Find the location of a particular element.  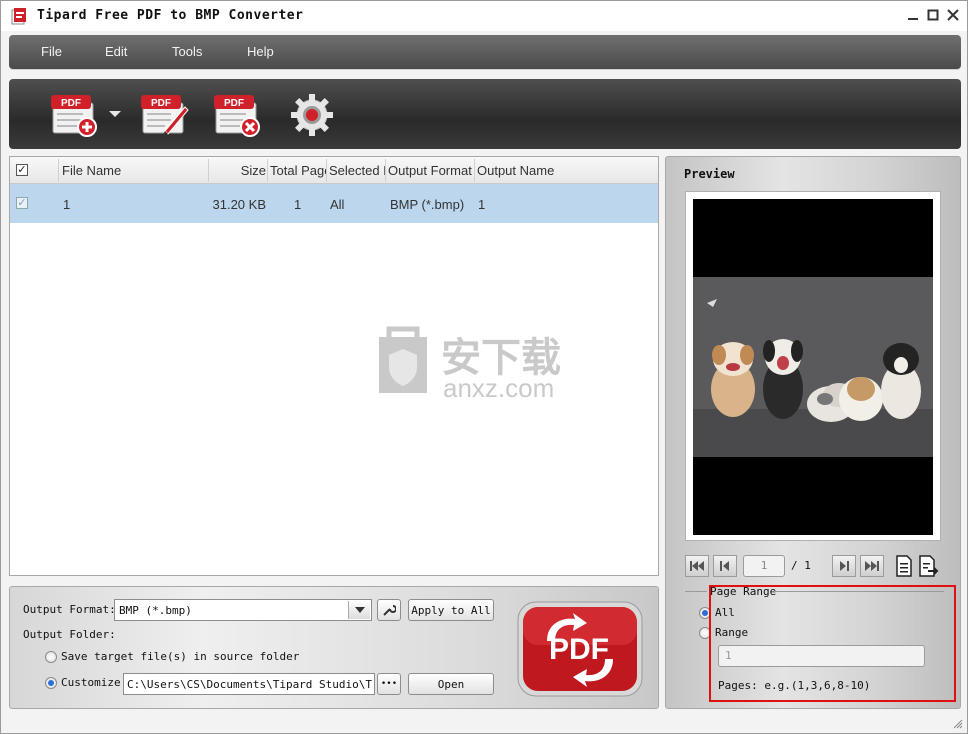

output-format-select: BMP (*.bmp) is located at coordinates (243, 610).